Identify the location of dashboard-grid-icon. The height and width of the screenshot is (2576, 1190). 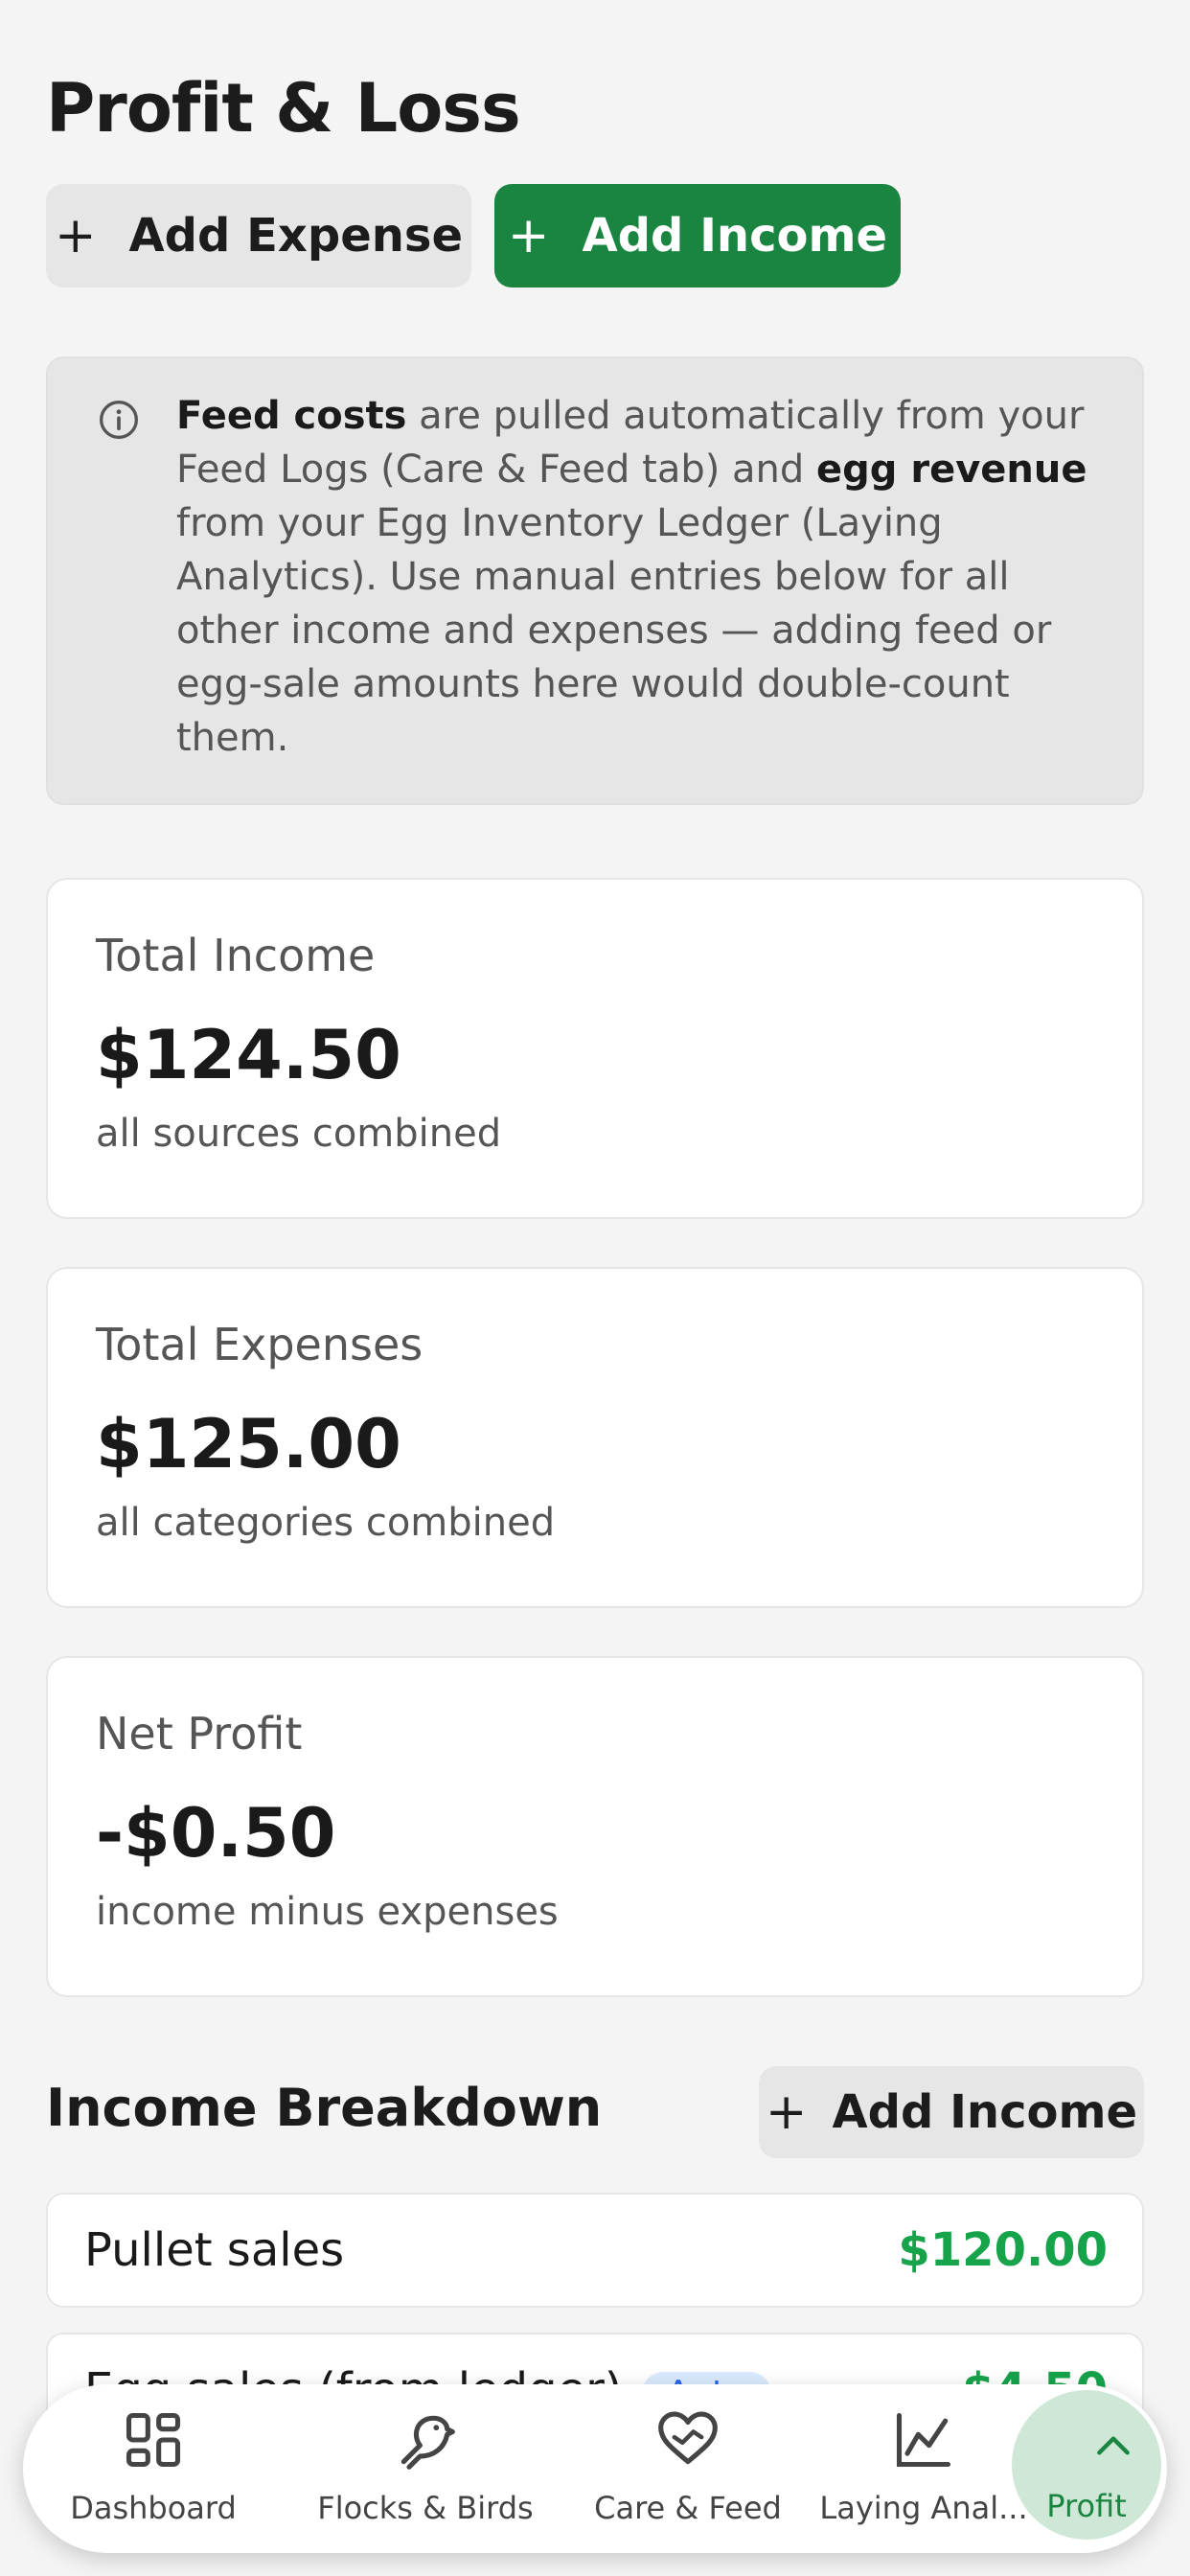
(154, 2440).